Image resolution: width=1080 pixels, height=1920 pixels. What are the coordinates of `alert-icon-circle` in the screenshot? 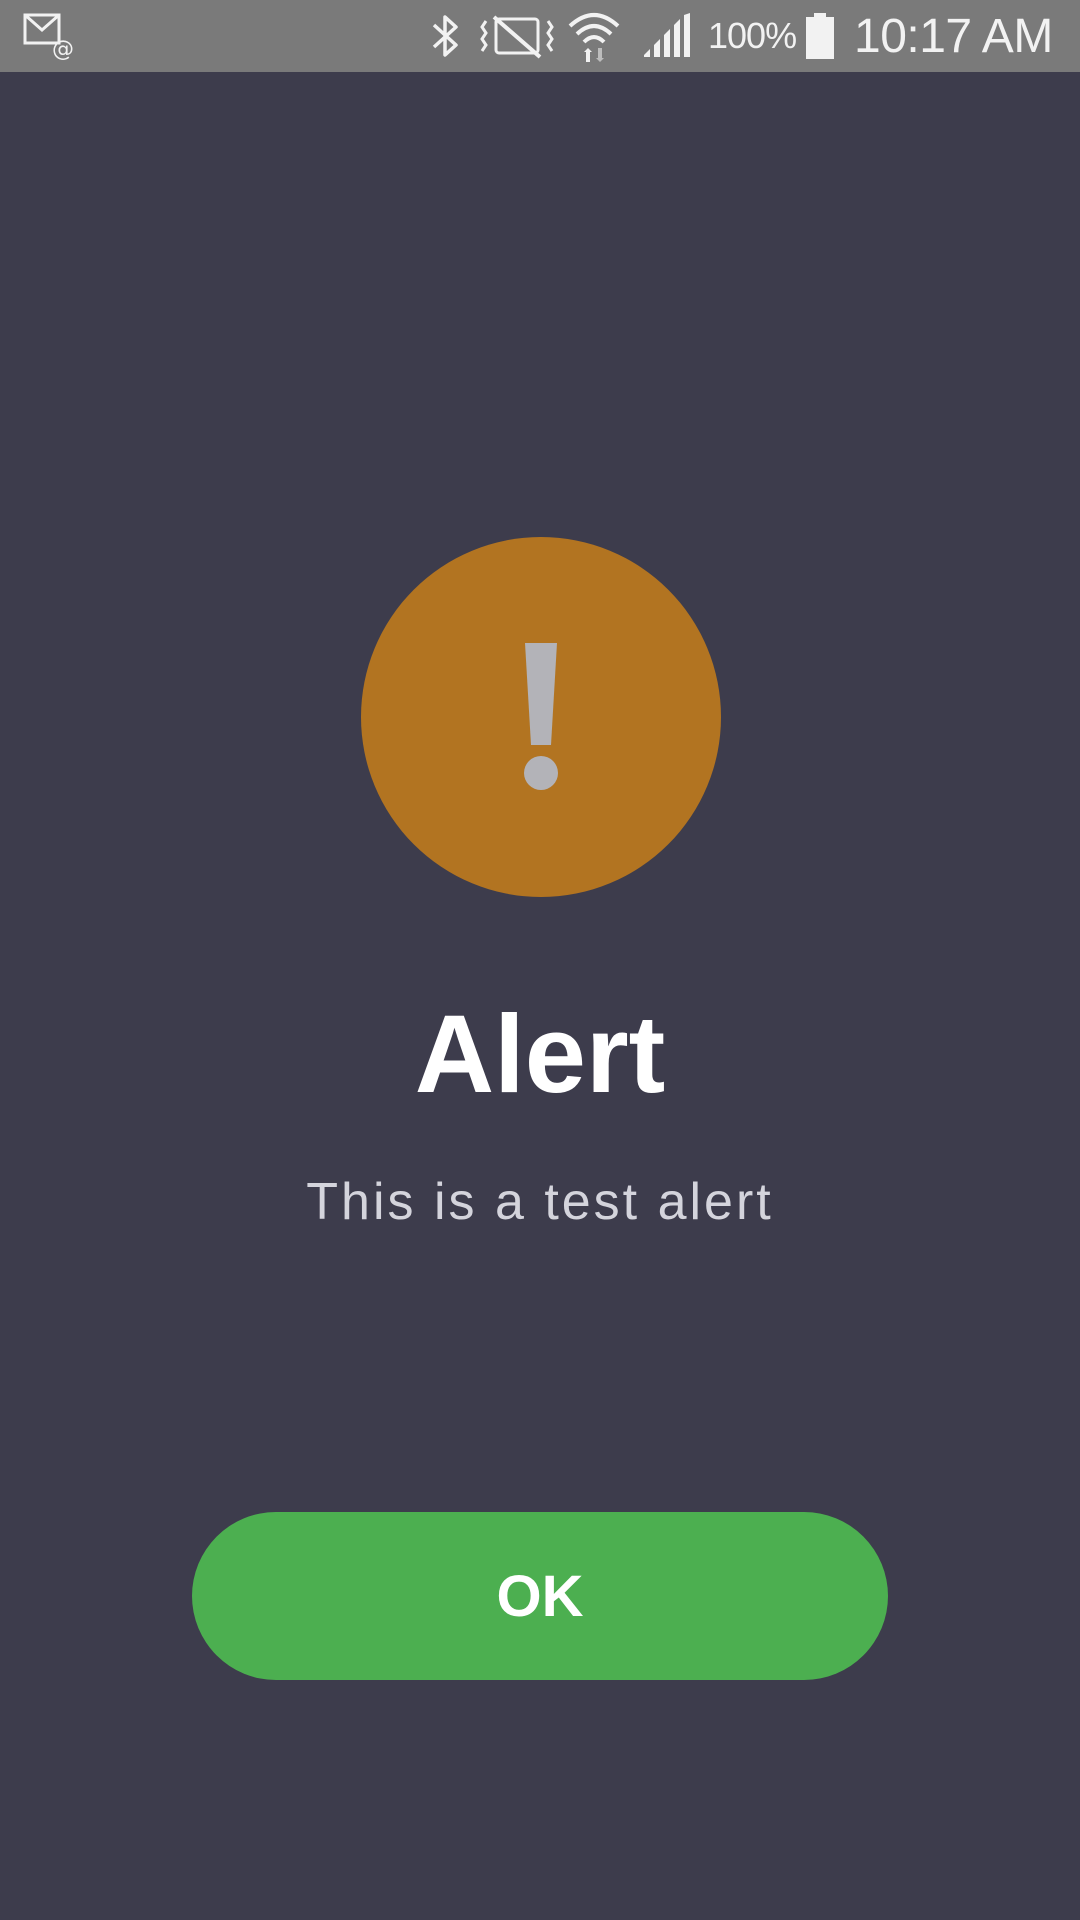 It's located at (541, 717).